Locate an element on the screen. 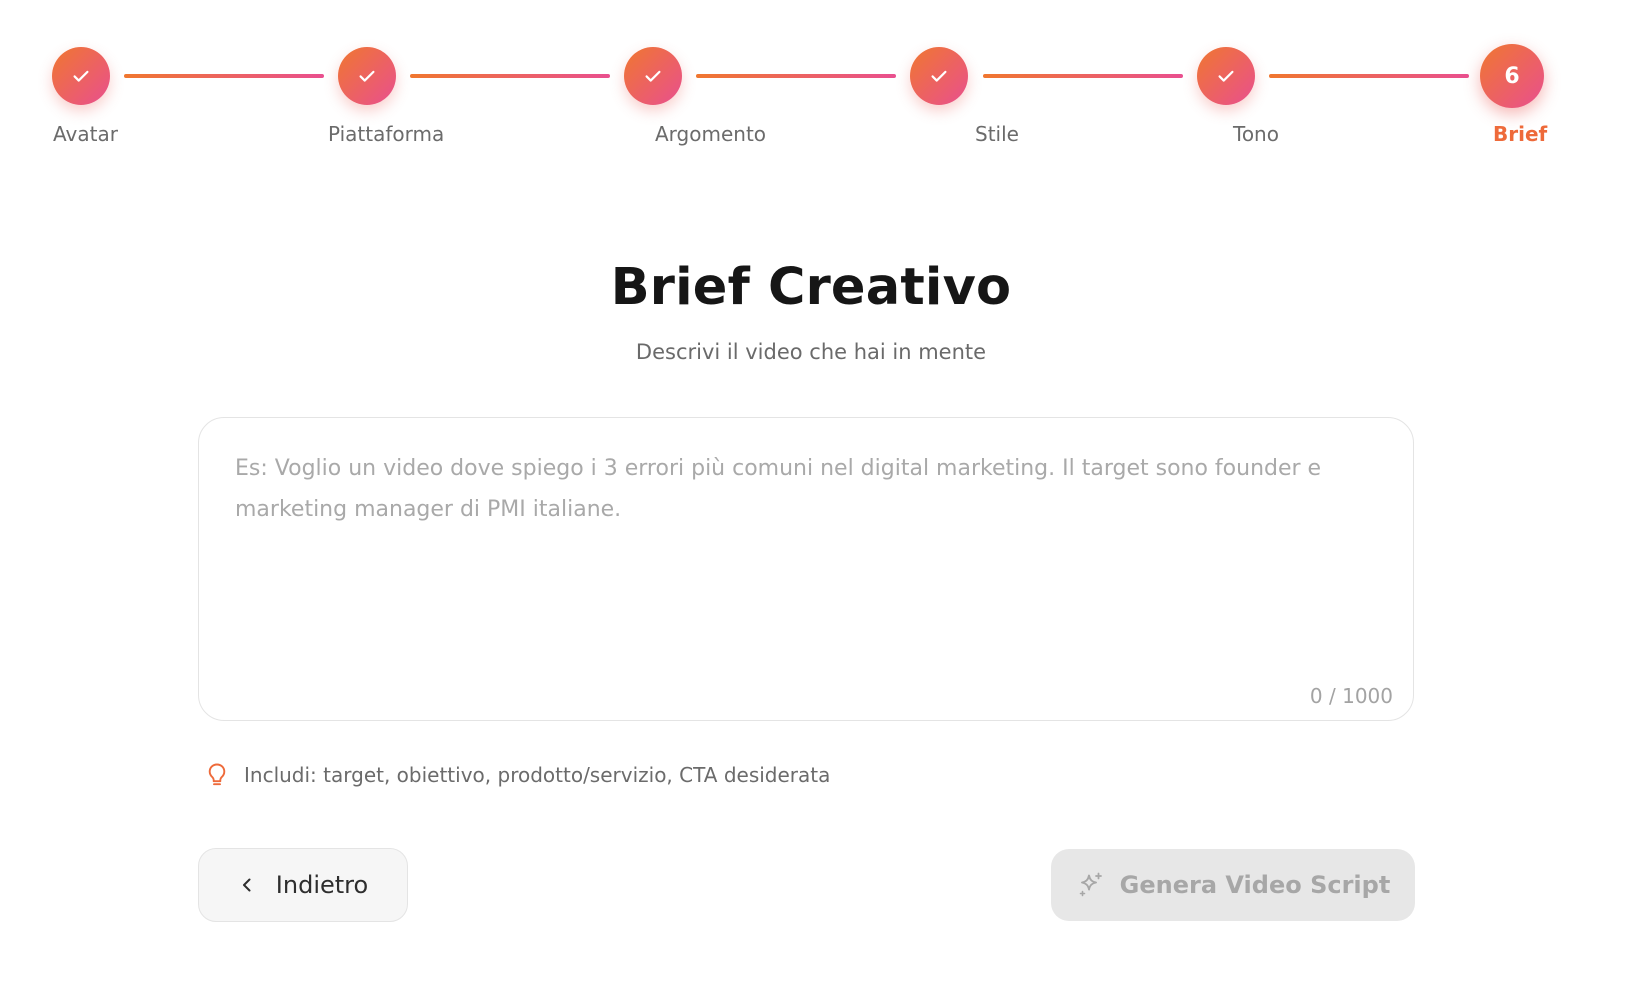 The image size is (1652, 990). step-4-circle is located at coordinates (939, 76).